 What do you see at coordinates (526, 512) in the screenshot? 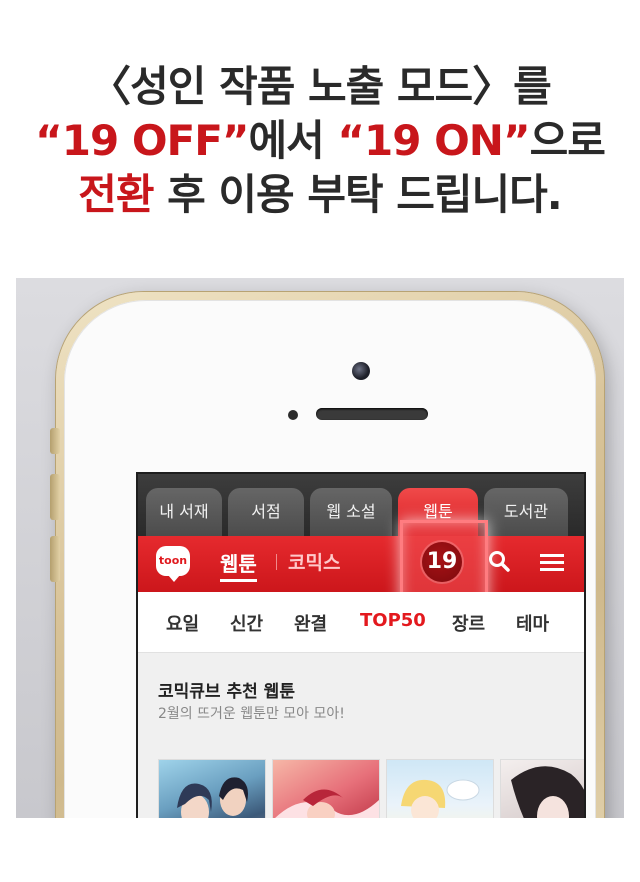
I see `tab-library: 도서관` at bounding box center [526, 512].